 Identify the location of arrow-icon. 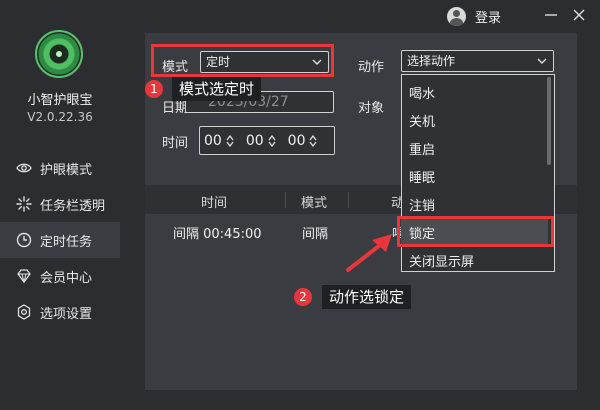
(369, 253).